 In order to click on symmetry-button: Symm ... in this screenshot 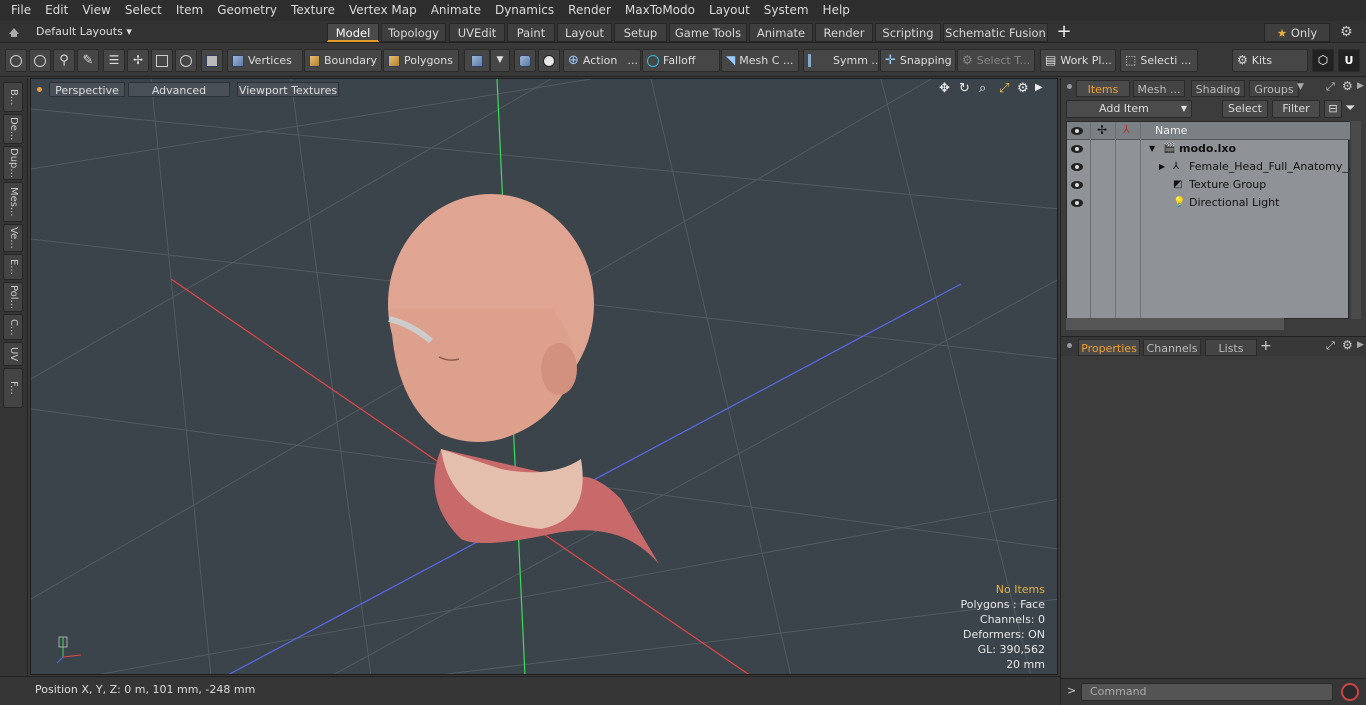, I will do `click(841, 60)`.